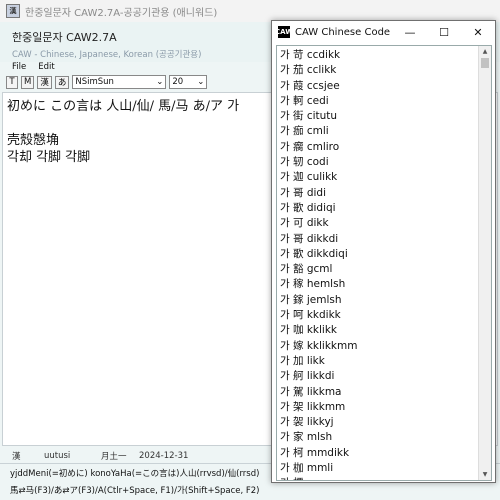 The width and height of the screenshot is (500, 500). What do you see at coordinates (44, 82) in the screenshot?
I see `hanja-button: 漢` at bounding box center [44, 82].